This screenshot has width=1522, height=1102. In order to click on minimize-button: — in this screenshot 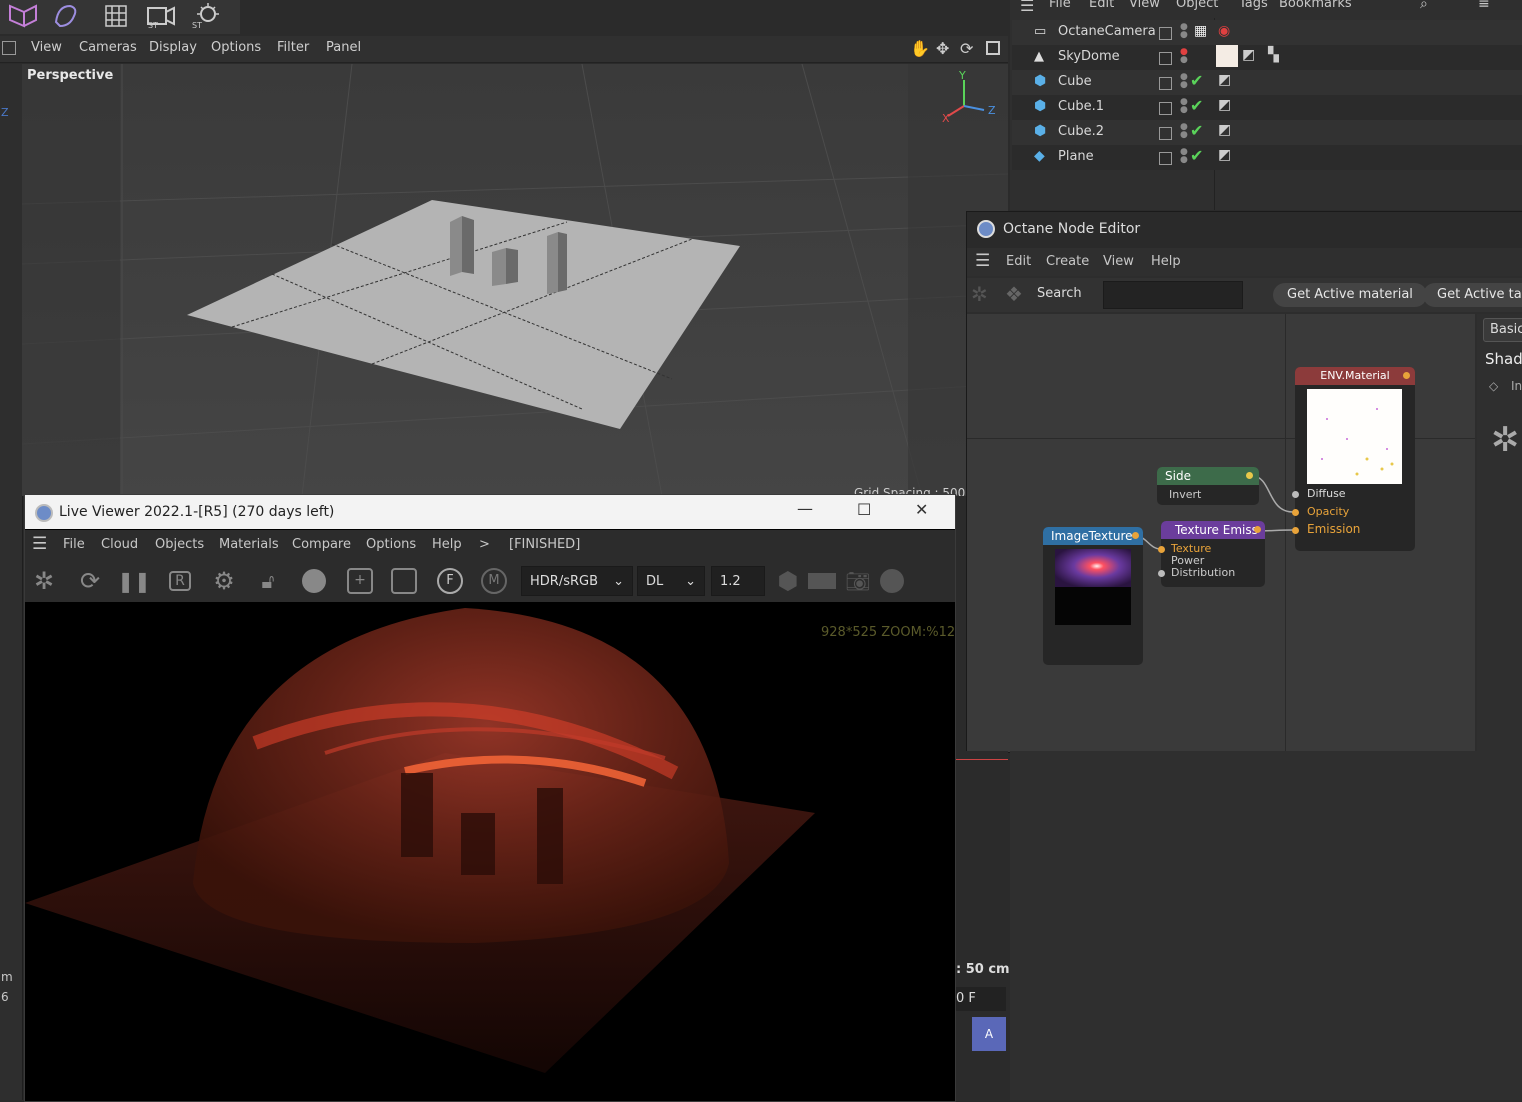, I will do `click(805, 508)`.